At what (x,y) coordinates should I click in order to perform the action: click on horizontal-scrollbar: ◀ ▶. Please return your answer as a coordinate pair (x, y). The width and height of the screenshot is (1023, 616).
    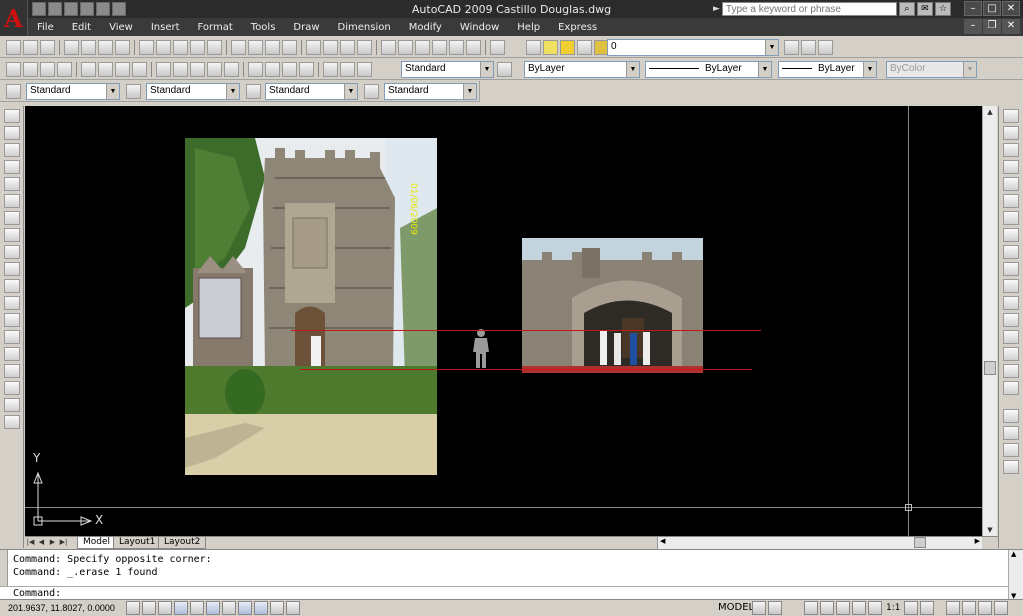
    Looking at the image, I should click on (819, 543).